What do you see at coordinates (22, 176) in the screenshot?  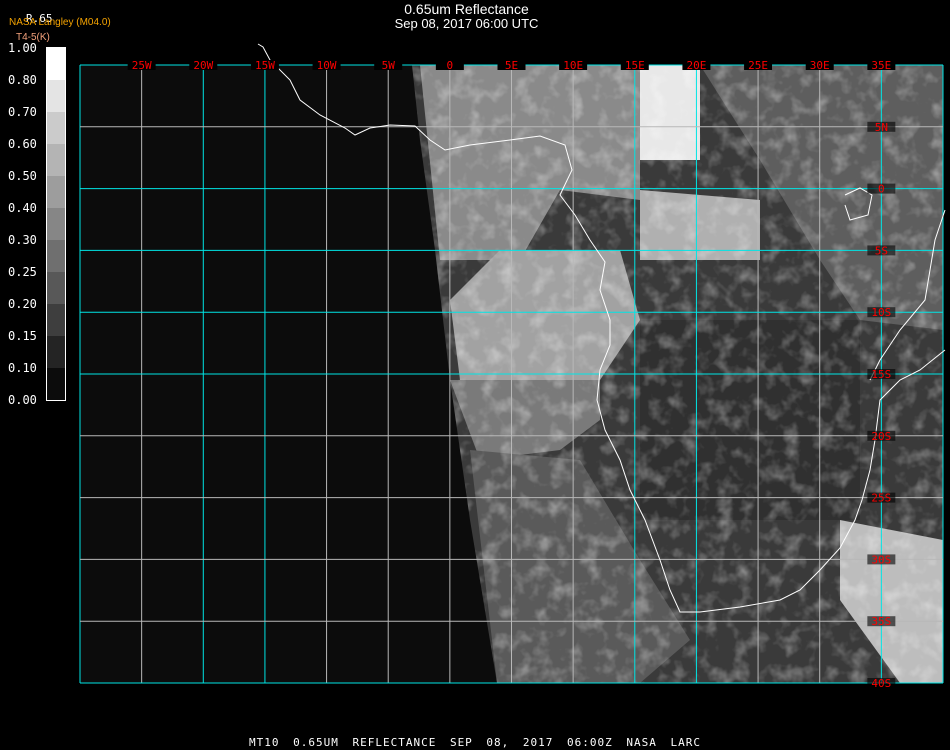 I see `colorbar-label: 0.50` at bounding box center [22, 176].